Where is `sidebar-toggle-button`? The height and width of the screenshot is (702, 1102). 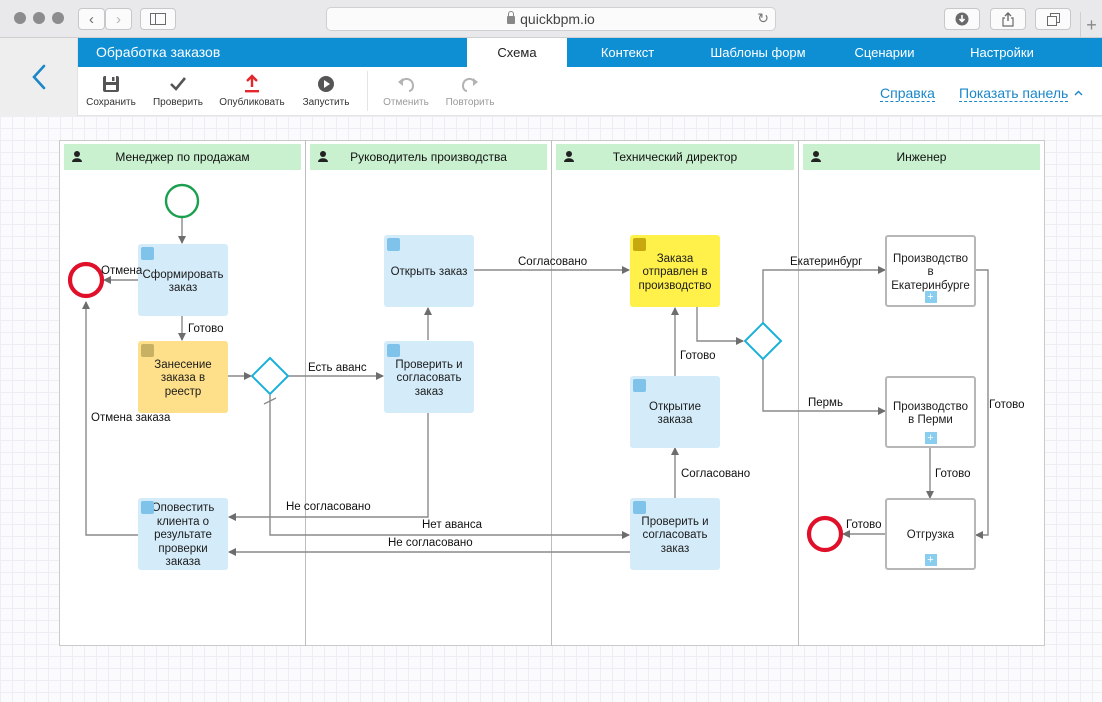
sidebar-toggle-button is located at coordinates (158, 19).